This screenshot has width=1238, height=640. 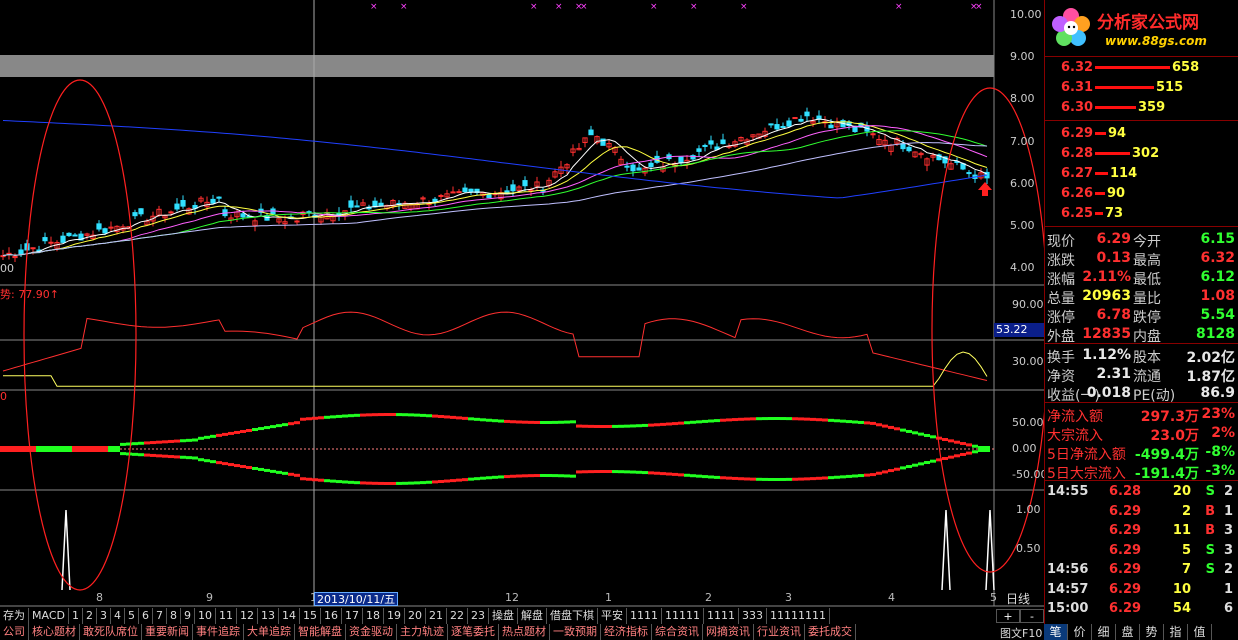 I want to click on info-tab: 一致预期, so click(x=575, y=632).